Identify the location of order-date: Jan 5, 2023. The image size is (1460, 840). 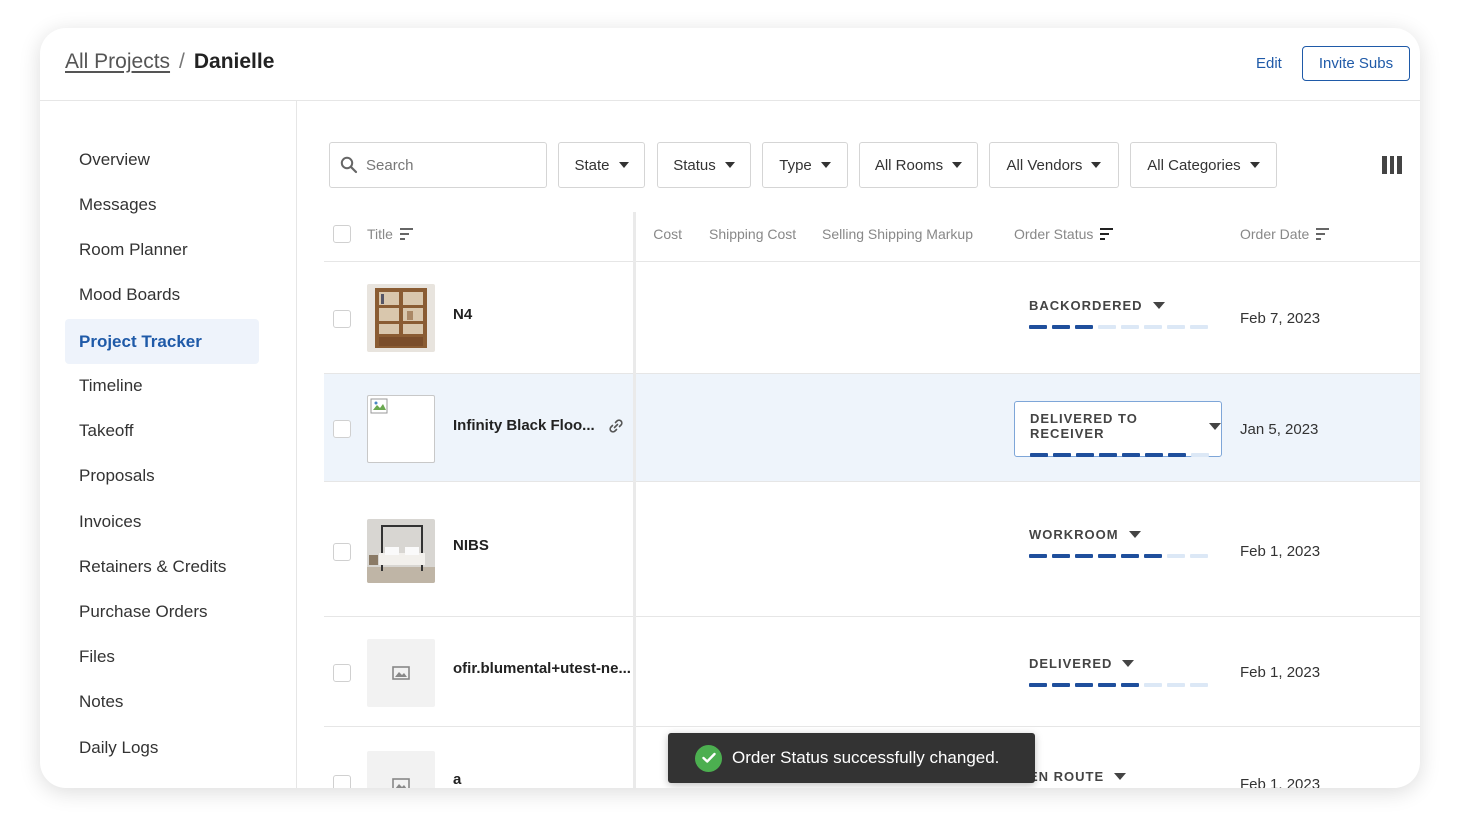
(1279, 429).